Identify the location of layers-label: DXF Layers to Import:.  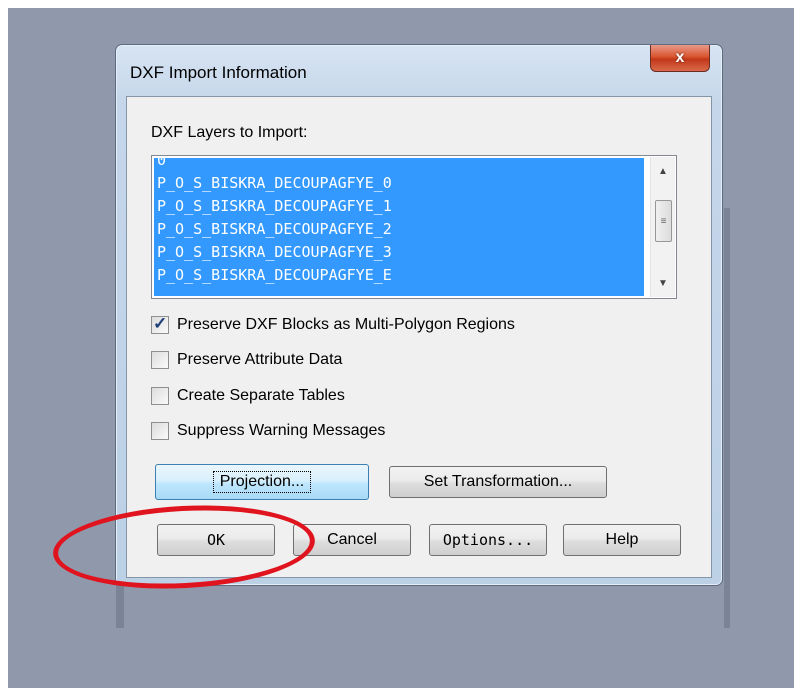
(229, 132).